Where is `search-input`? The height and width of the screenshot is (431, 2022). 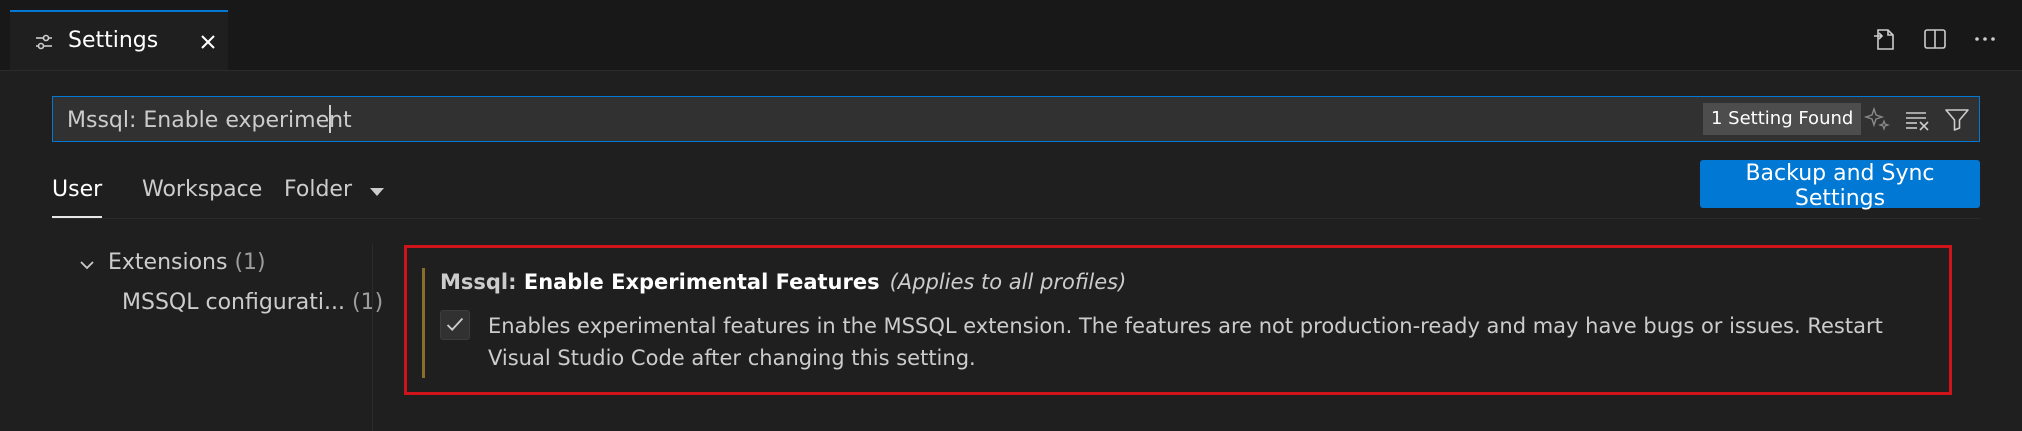 search-input is located at coordinates (887, 120).